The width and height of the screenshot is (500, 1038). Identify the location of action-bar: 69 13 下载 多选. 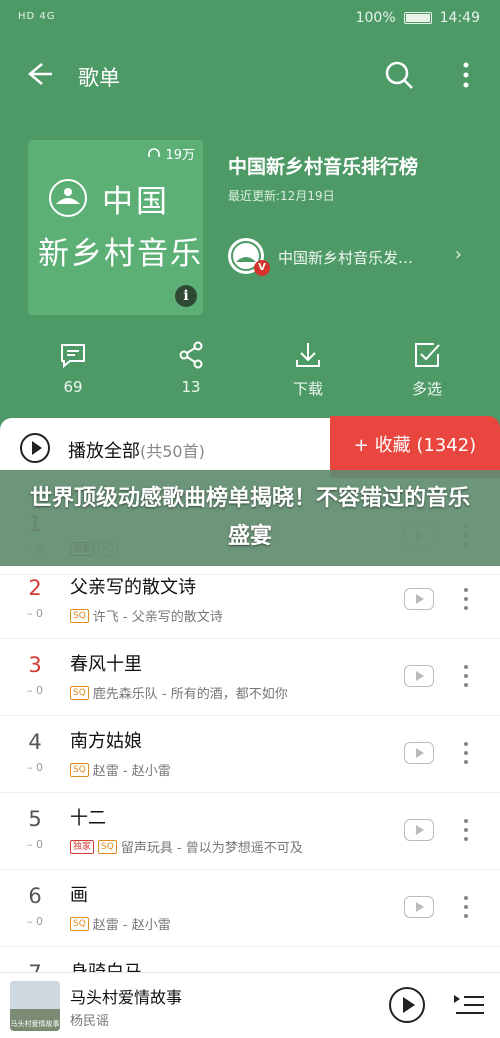
(250, 375).